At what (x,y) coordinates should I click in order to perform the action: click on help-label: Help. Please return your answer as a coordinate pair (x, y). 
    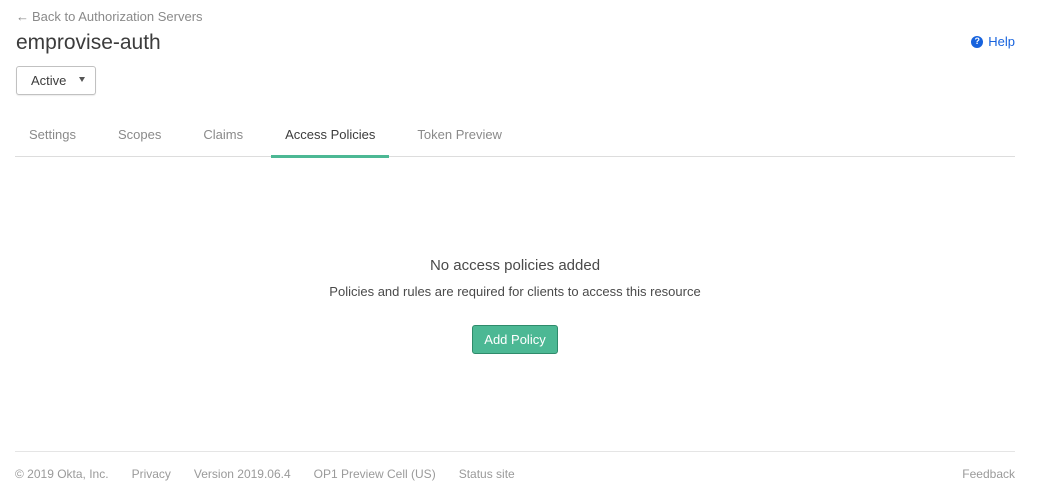
    Looking at the image, I should click on (1001, 41).